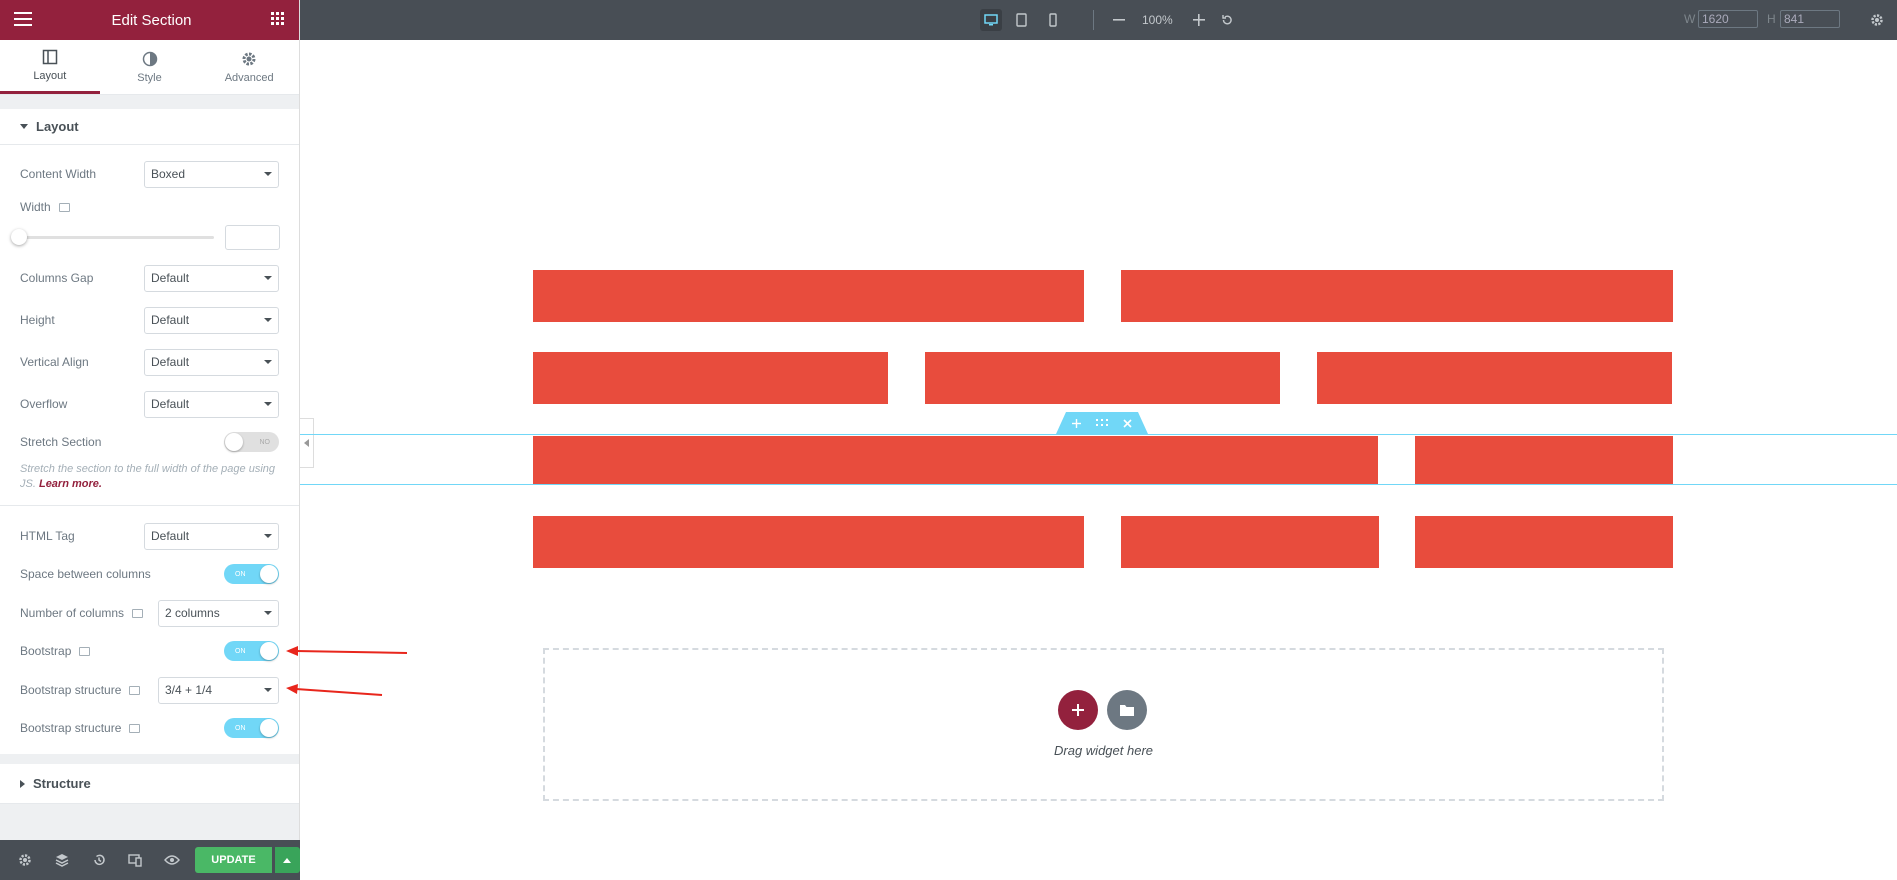  I want to click on plus-icon, so click(1078, 710).